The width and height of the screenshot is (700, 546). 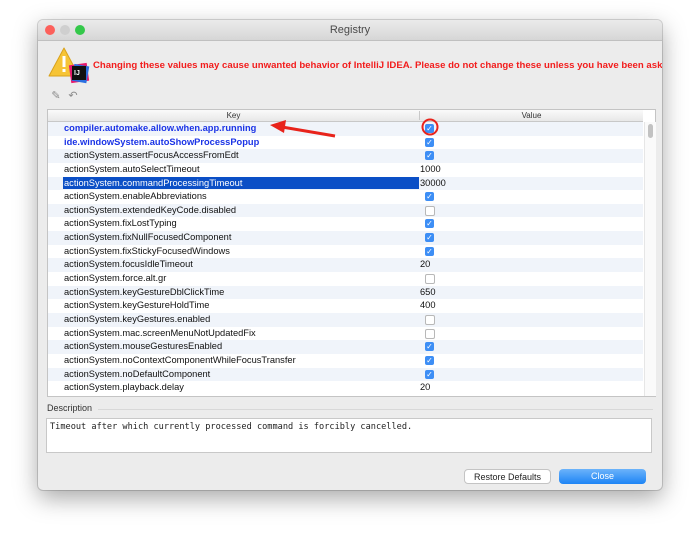 What do you see at coordinates (147, 250) in the screenshot?
I see `registry-key: actionSystem.fixStickyFocusedWindows` at bounding box center [147, 250].